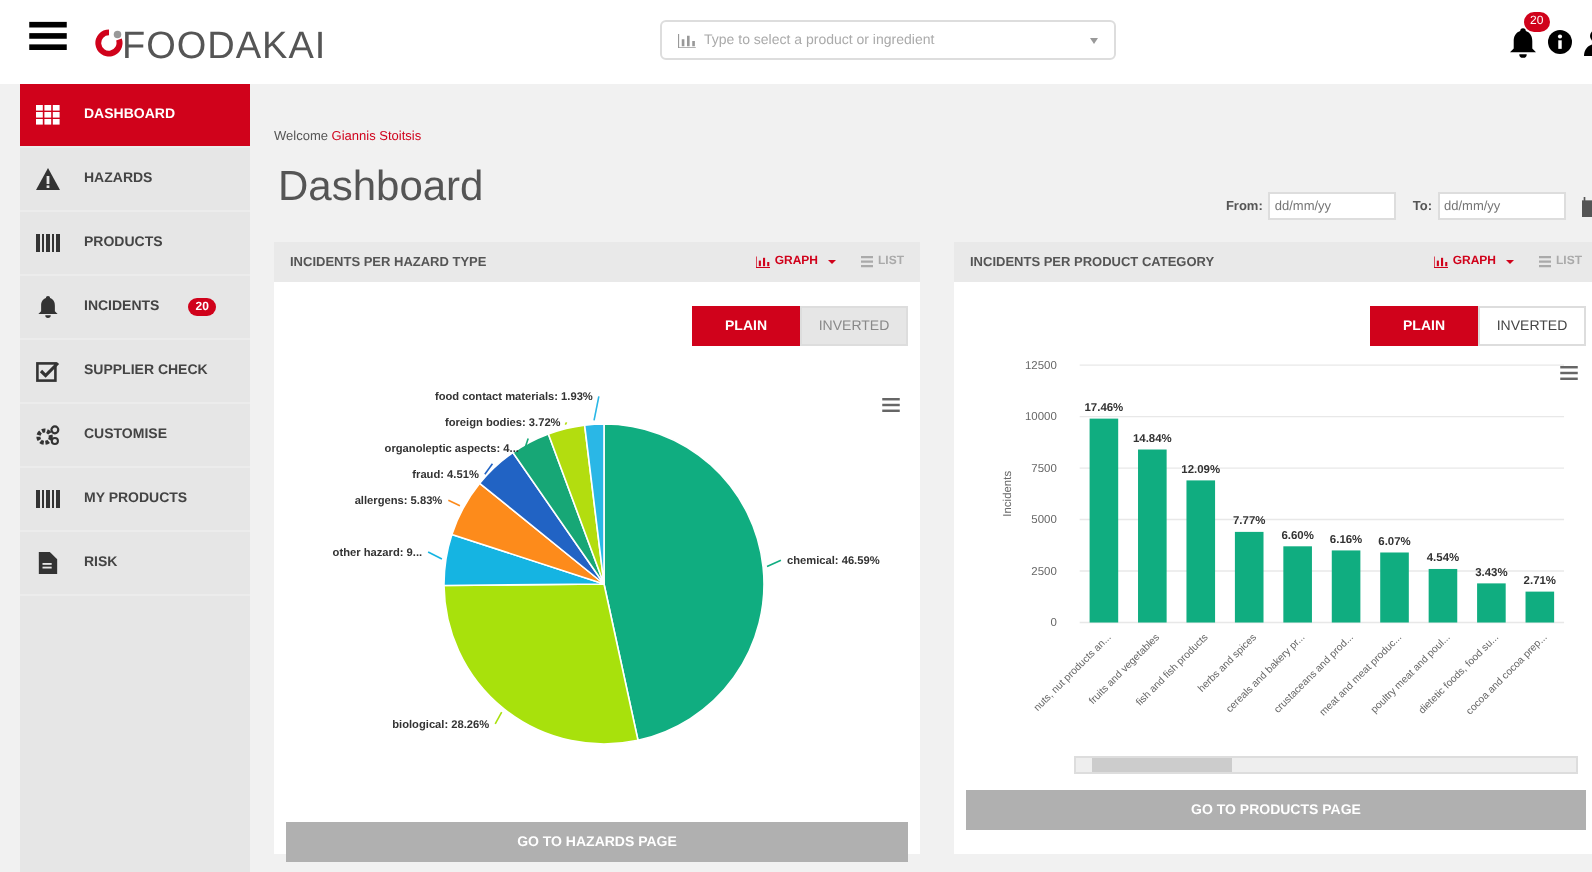 The height and width of the screenshot is (872, 1592). Describe the element at coordinates (109, 42) in the screenshot. I see `logo-icon` at that location.